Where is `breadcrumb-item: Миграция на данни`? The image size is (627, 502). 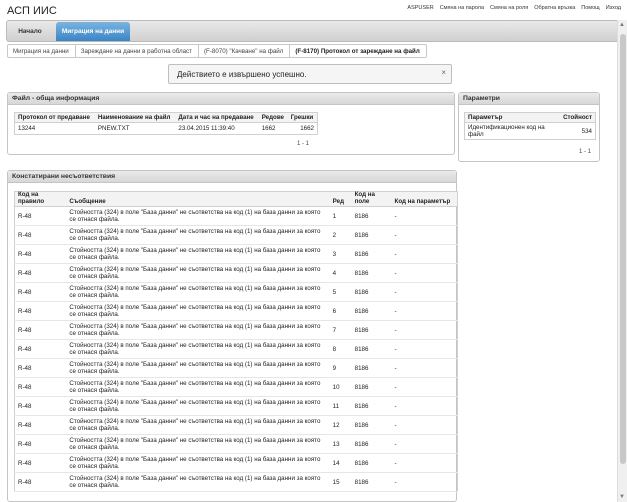 breadcrumb-item: Миграция на данни is located at coordinates (41, 51).